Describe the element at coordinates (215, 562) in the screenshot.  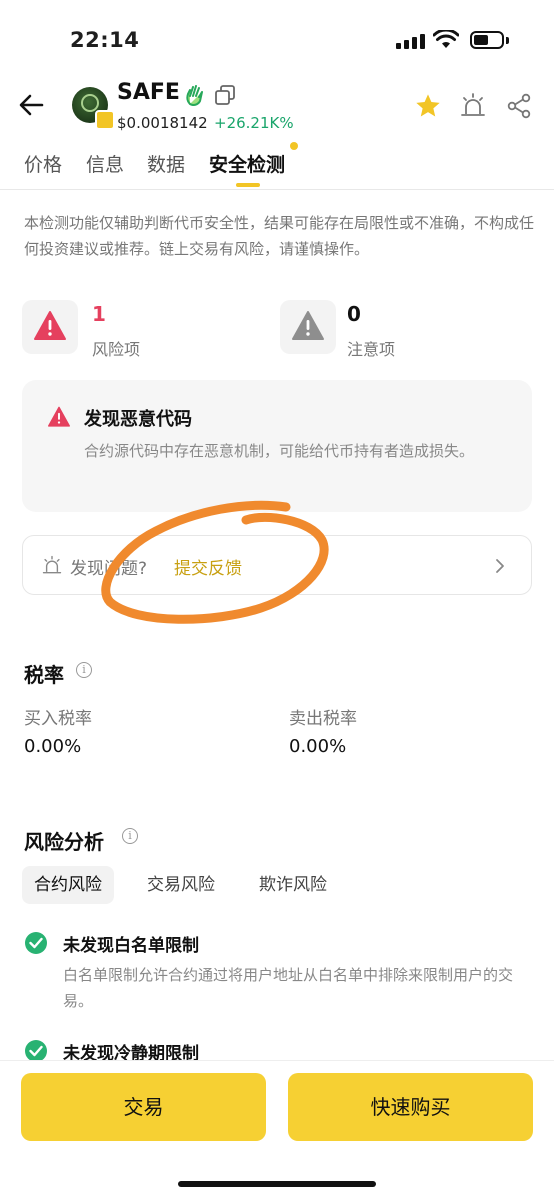
I see `orange-circle-annotation` at that location.